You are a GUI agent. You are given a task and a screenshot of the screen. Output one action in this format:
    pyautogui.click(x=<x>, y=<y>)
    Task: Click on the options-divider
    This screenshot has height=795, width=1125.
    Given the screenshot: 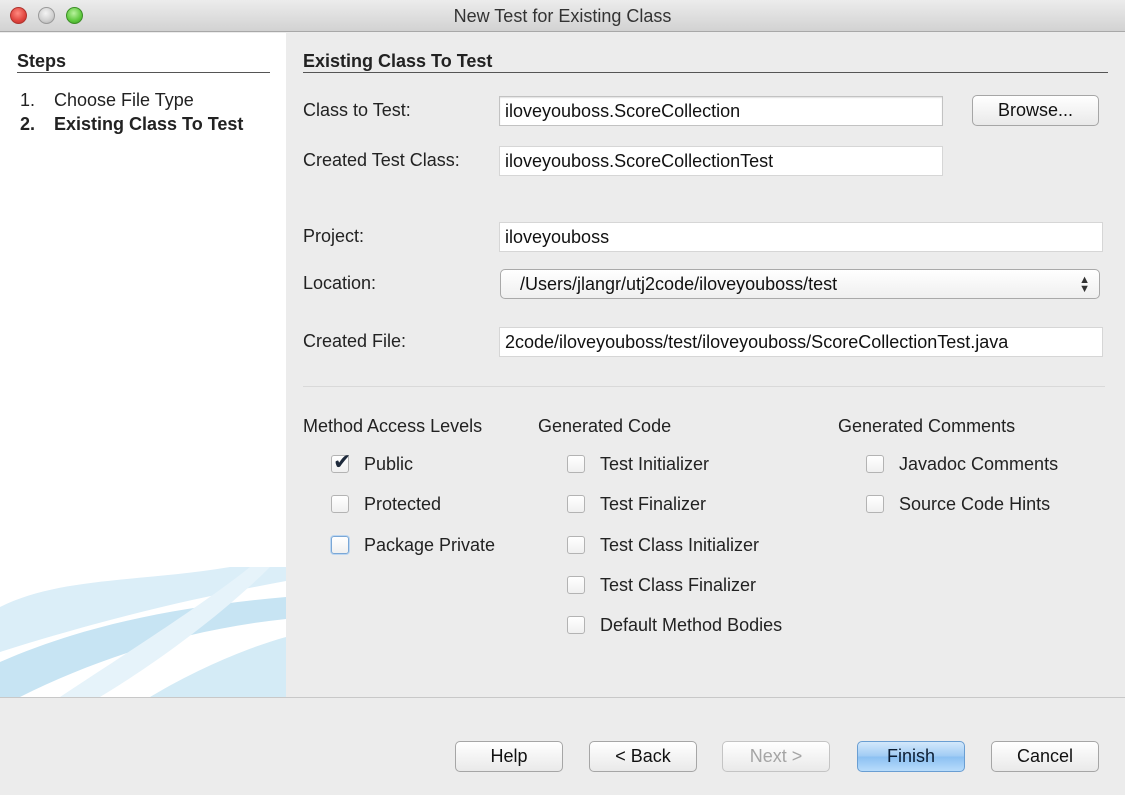 What is the action you would take?
    pyautogui.click(x=704, y=386)
    